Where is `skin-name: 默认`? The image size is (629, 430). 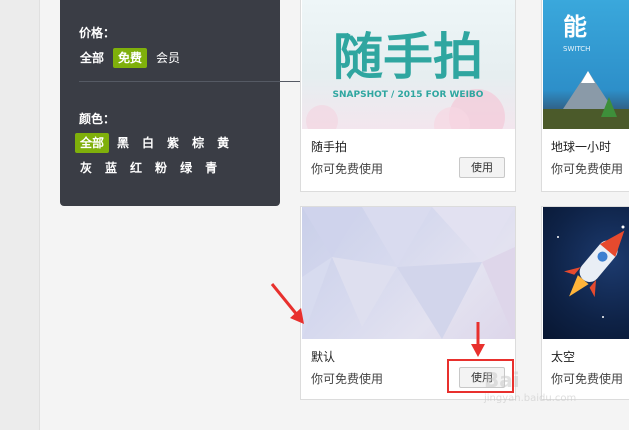
skin-name: 默认 is located at coordinates (323, 357).